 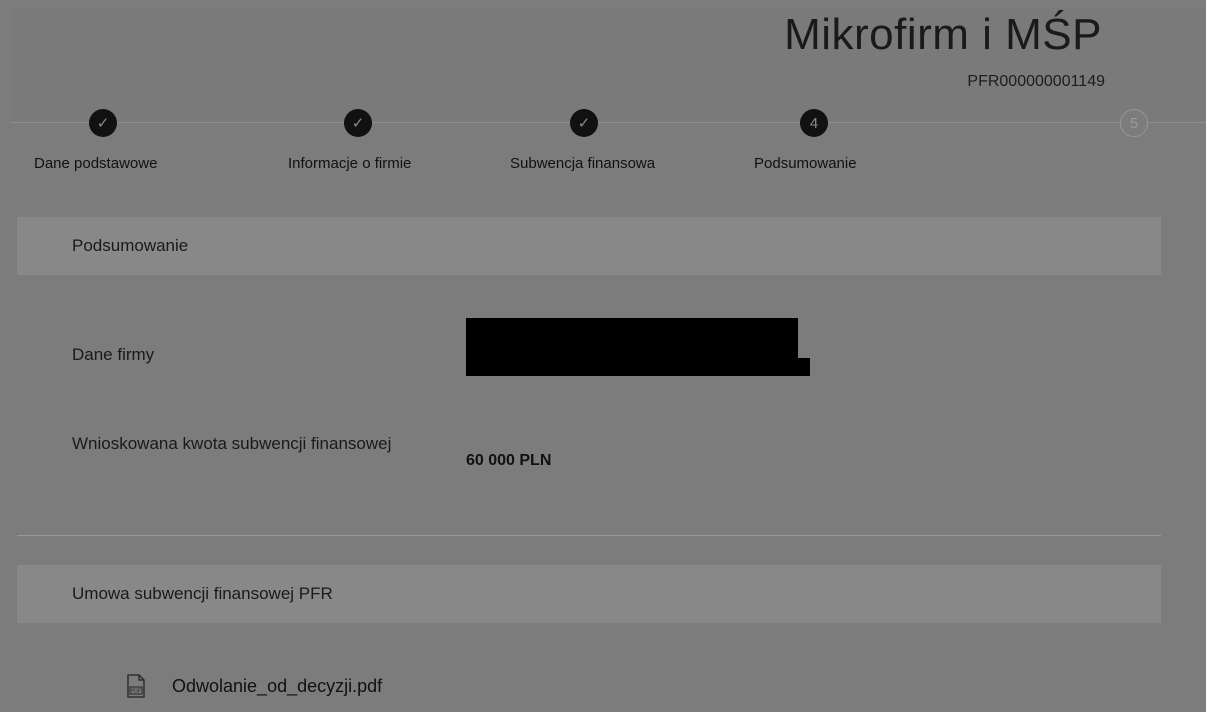 What do you see at coordinates (113, 354) in the screenshot?
I see `company-data-label: Dane firmy` at bounding box center [113, 354].